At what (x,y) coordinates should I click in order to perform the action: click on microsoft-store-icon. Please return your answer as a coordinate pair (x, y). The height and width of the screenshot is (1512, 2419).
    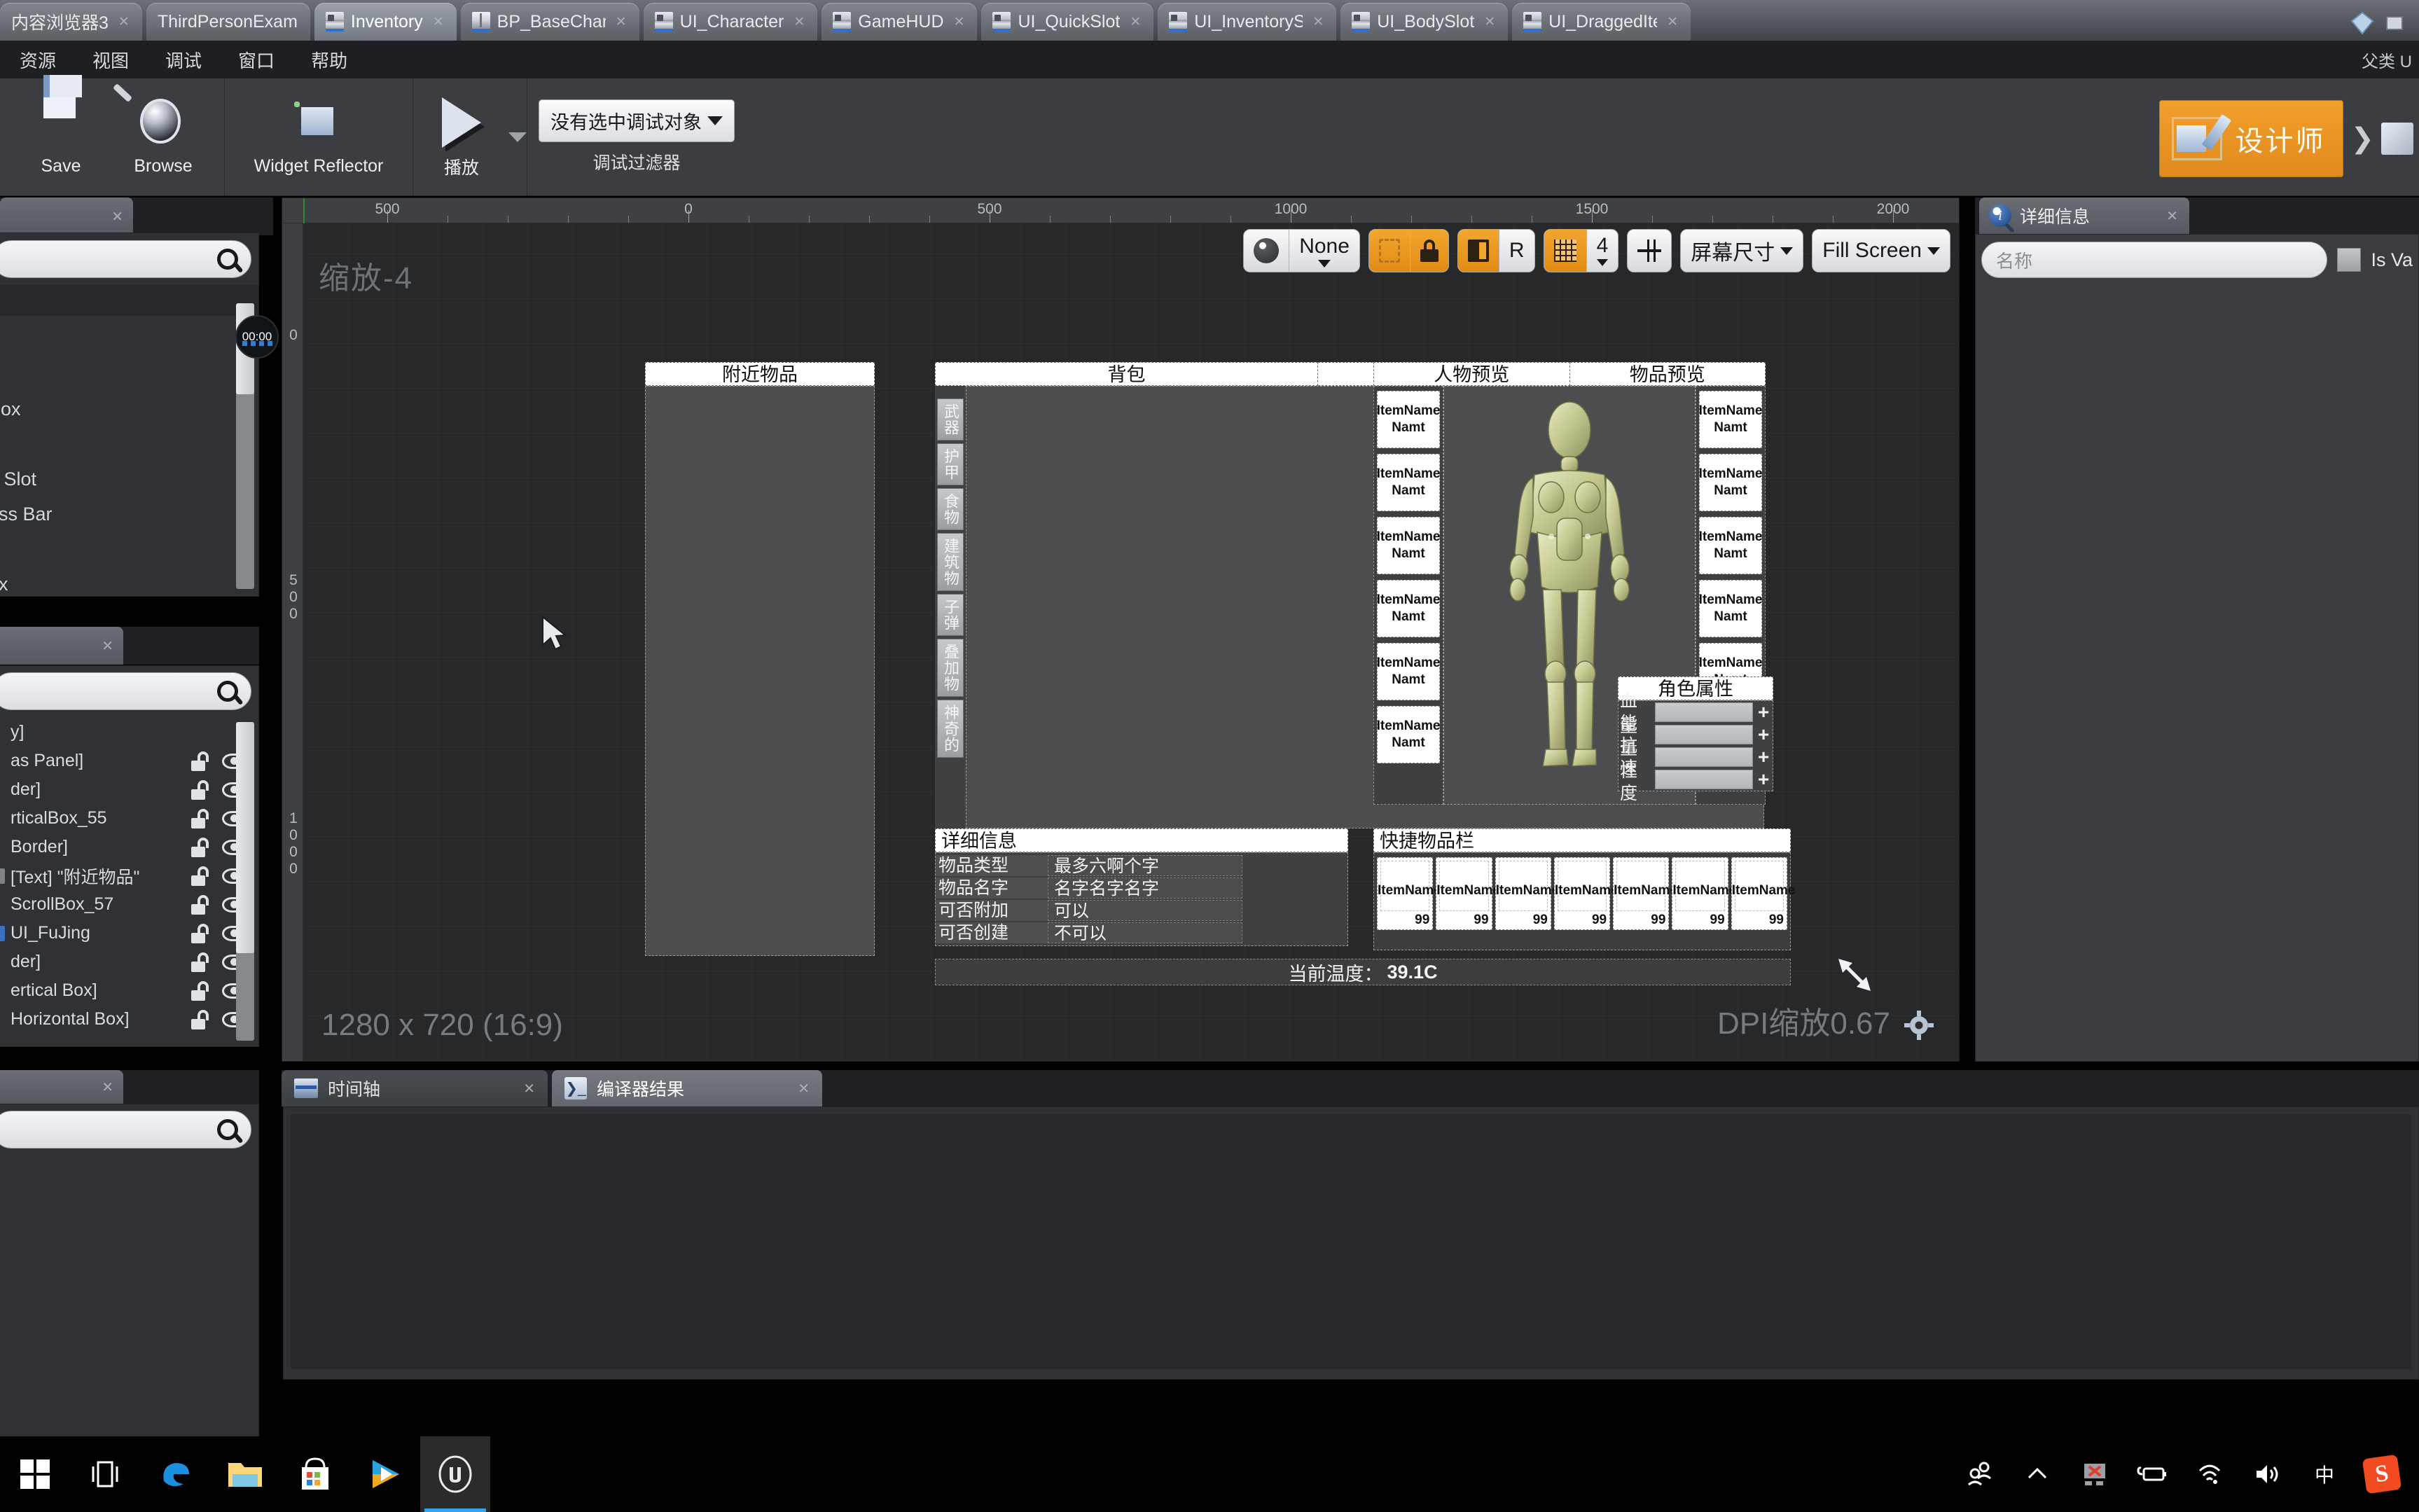
    Looking at the image, I should click on (315, 1474).